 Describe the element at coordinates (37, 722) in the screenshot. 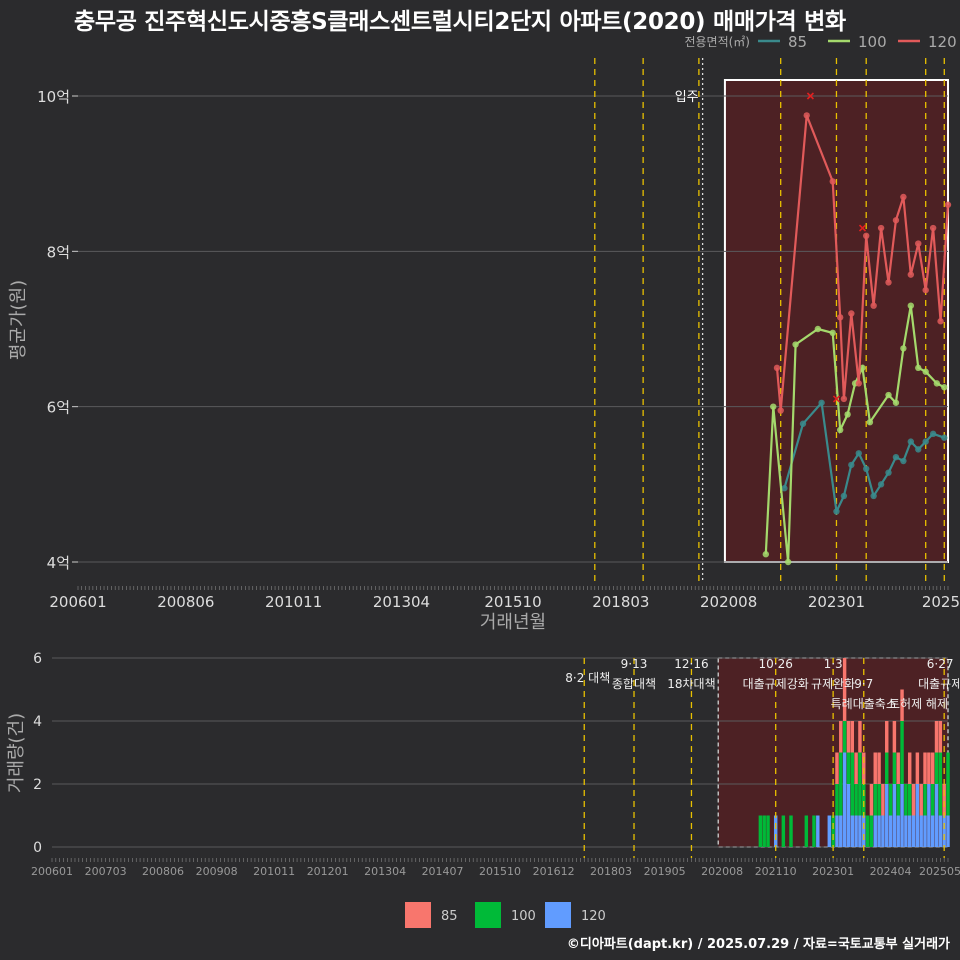

I see `volume-y-tick-label: 4` at that location.